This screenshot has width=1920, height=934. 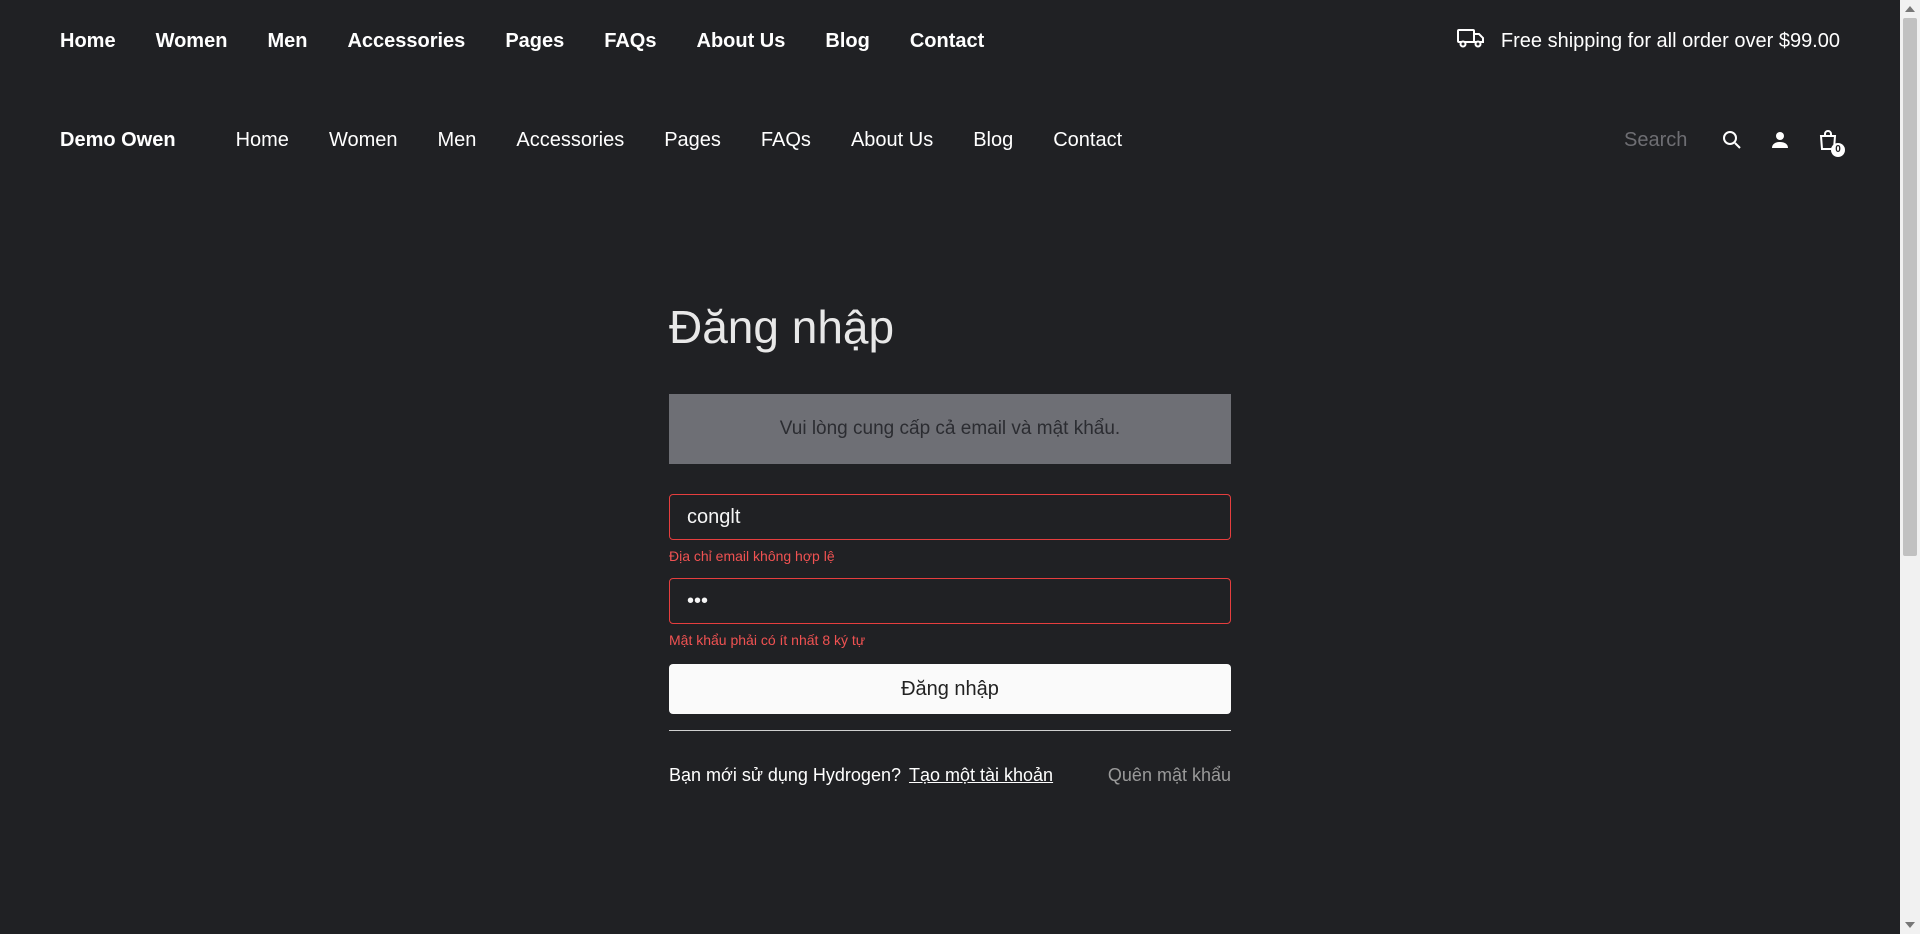 I want to click on nav-home: Home, so click(x=262, y=140).